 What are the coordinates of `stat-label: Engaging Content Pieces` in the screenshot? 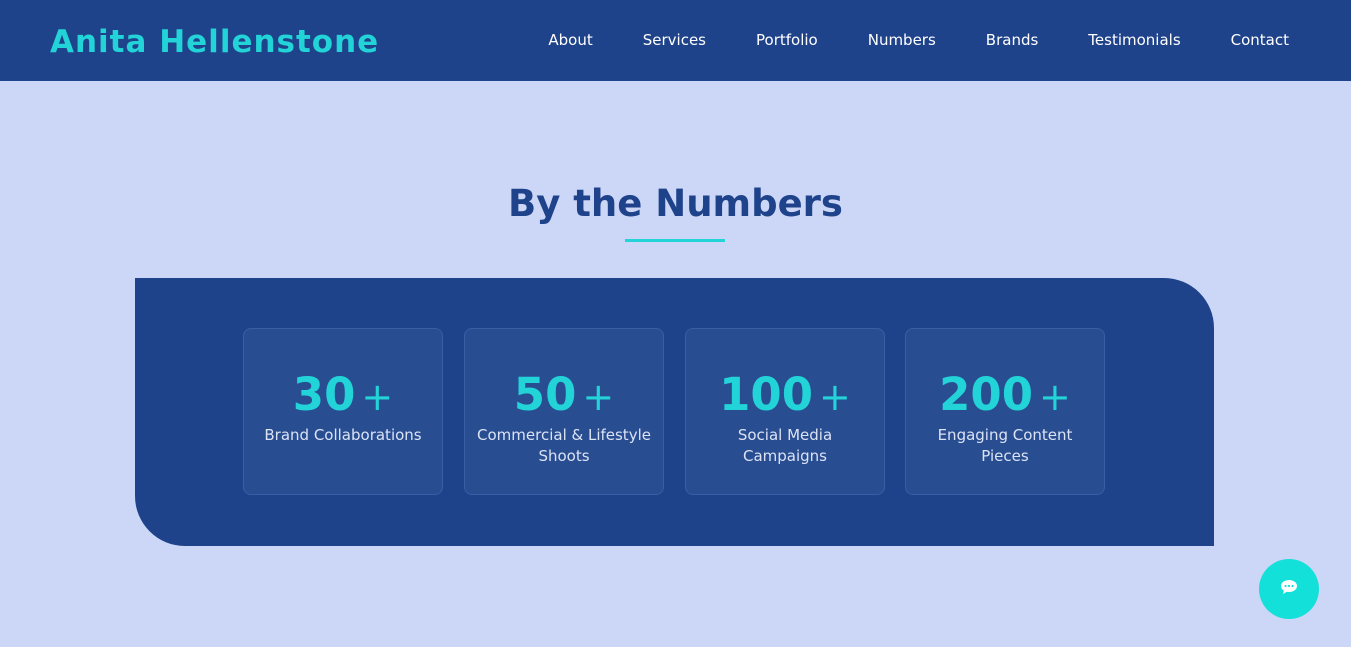 It's located at (1005, 445).